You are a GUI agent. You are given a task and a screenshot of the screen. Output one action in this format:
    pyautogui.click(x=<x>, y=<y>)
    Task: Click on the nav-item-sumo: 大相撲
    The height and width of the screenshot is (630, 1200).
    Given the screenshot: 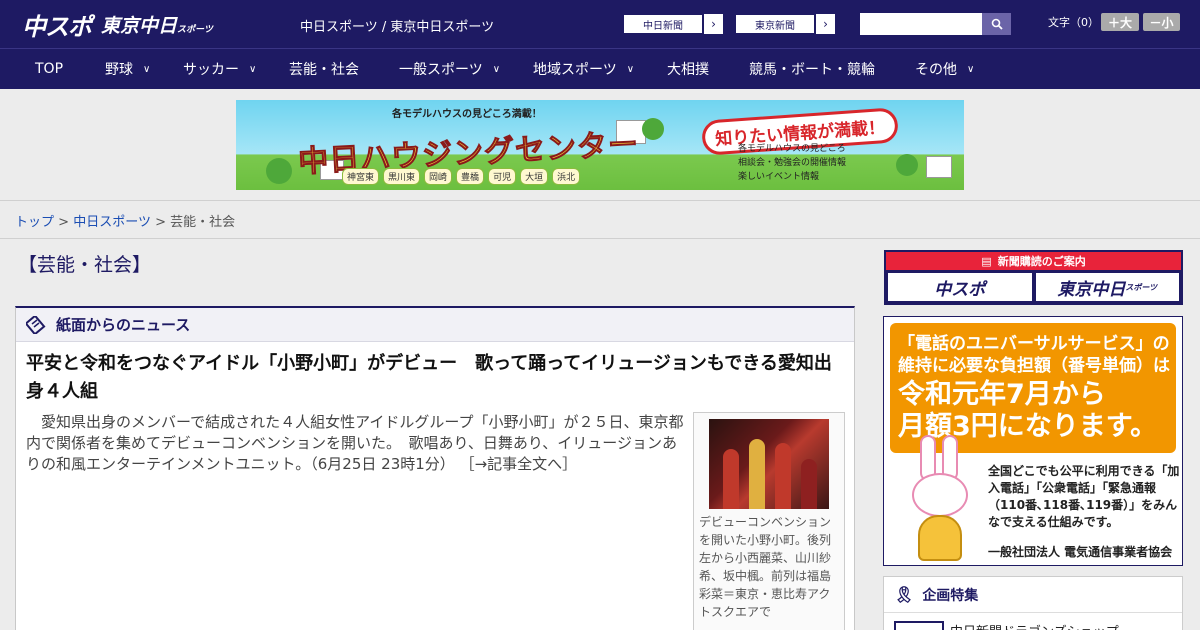 What is the action you would take?
    pyautogui.click(x=688, y=69)
    